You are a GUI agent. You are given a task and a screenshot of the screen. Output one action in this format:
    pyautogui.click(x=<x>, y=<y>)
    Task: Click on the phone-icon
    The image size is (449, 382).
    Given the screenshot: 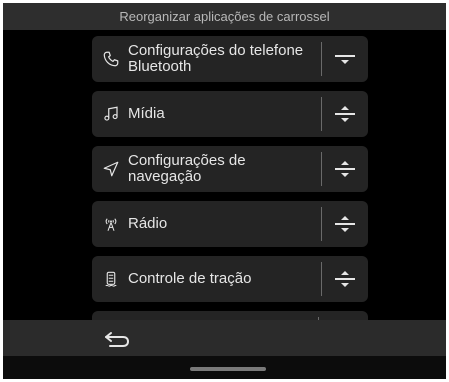 What is the action you would take?
    pyautogui.click(x=111, y=59)
    